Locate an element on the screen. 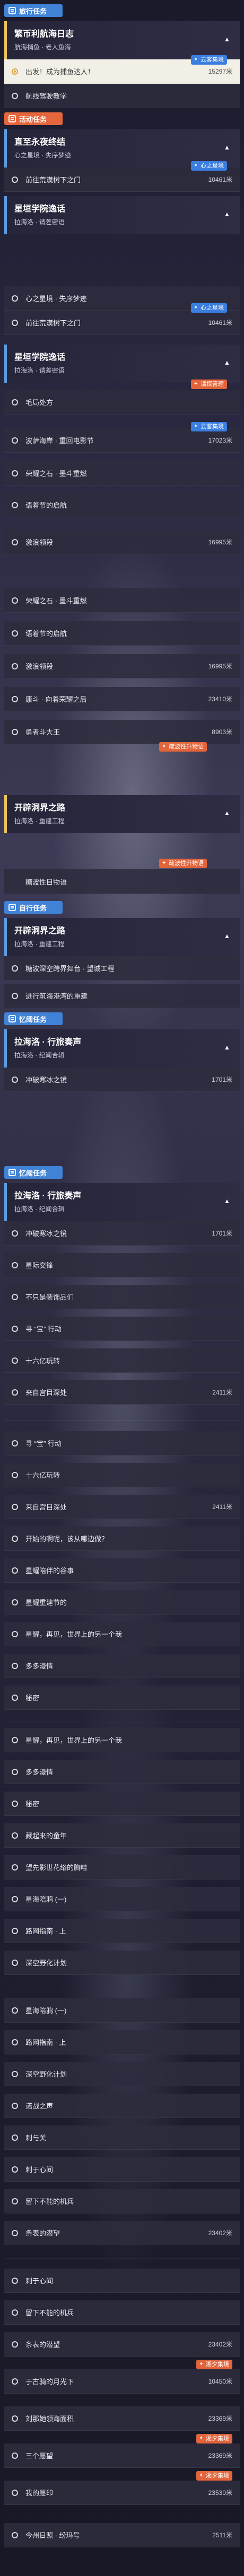 This screenshot has height=2576, width=244. quest-step-row: 刺与关 is located at coordinates (122, 2137).